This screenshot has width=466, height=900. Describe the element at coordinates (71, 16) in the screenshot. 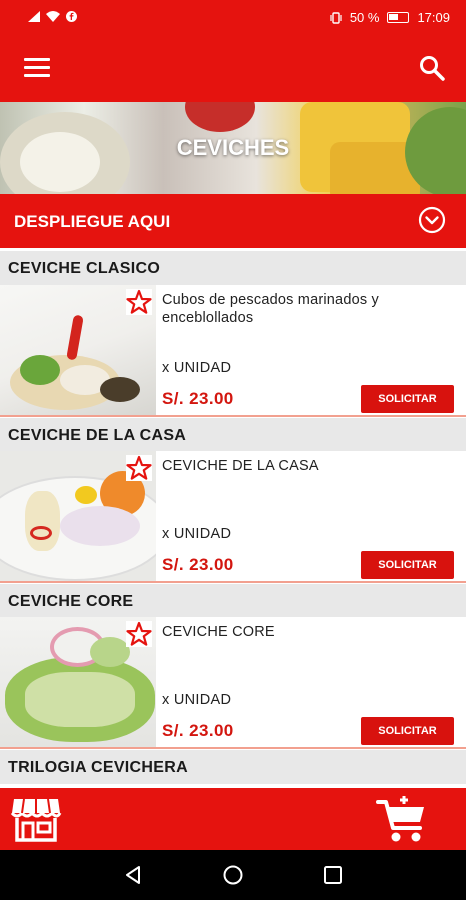

I see `facebook-icon` at that location.